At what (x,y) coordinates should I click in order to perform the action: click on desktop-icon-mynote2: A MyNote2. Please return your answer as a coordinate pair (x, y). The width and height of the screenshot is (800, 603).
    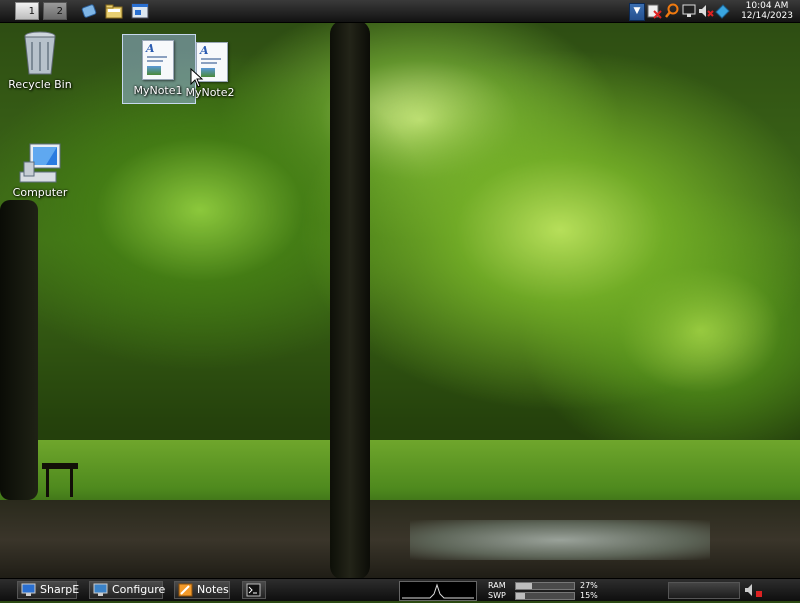
    Looking at the image, I should click on (210, 69).